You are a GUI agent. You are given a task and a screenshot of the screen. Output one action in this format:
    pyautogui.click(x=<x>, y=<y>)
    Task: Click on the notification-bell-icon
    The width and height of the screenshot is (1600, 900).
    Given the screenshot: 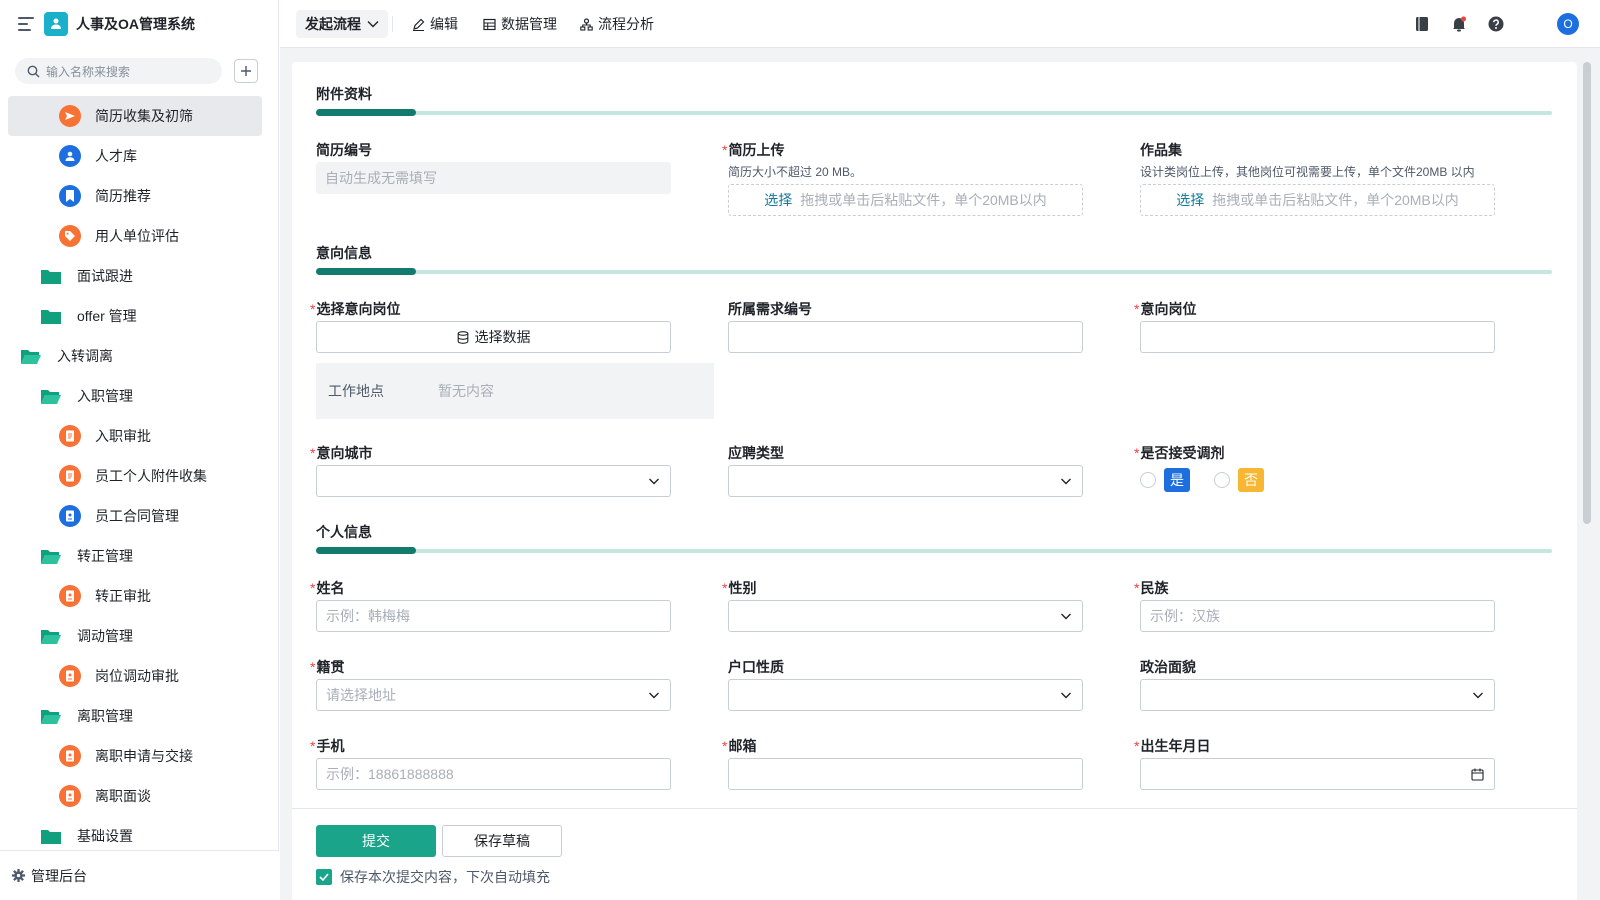 What is the action you would take?
    pyautogui.click(x=1459, y=24)
    